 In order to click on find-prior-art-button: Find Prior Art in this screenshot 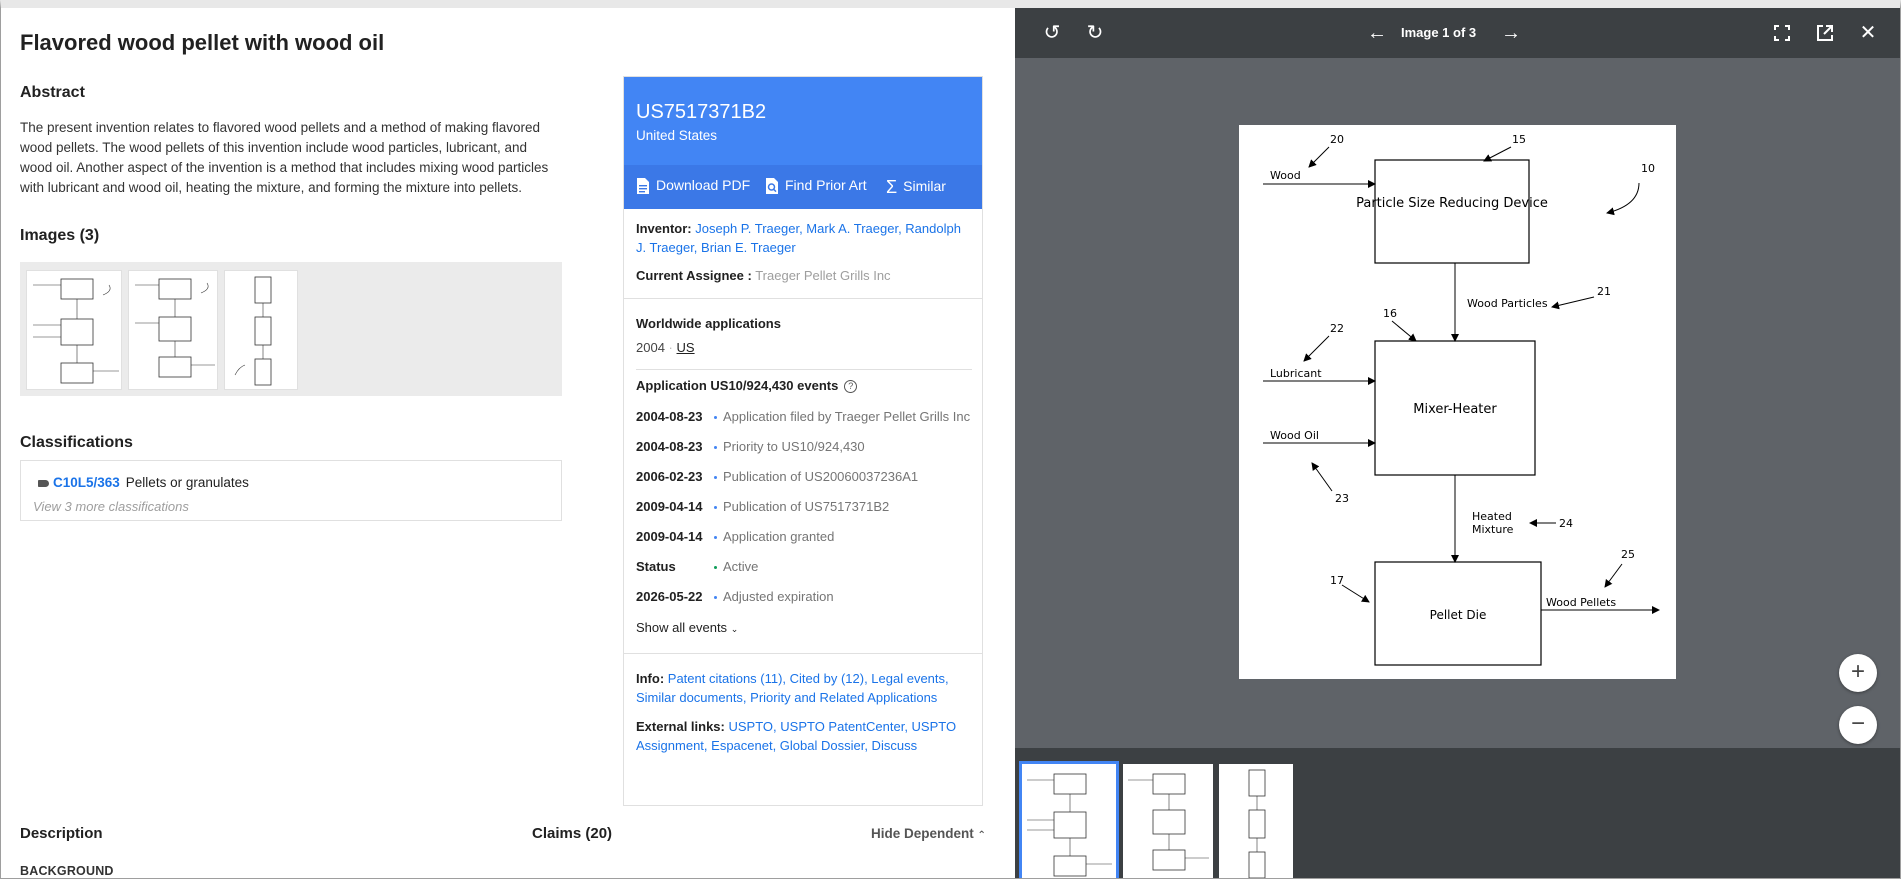, I will do `click(816, 186)`.